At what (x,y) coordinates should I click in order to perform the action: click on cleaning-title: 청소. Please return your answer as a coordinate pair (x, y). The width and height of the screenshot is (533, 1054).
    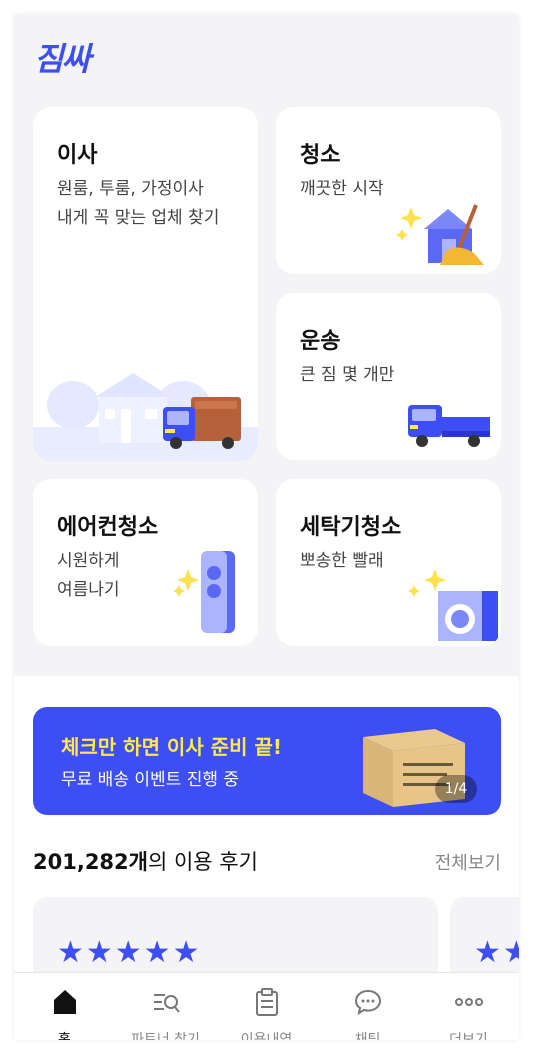
    Looking at the image, I should click on (320, 155).